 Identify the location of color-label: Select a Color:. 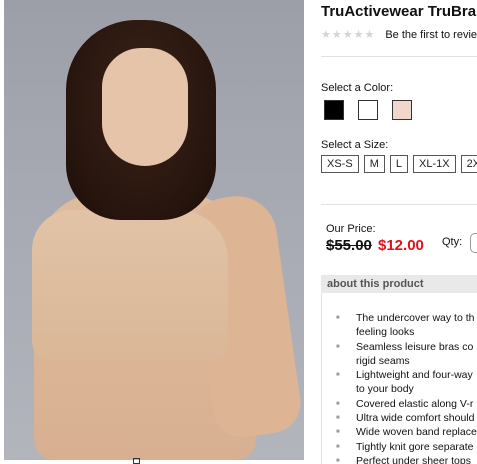
(357, 88).